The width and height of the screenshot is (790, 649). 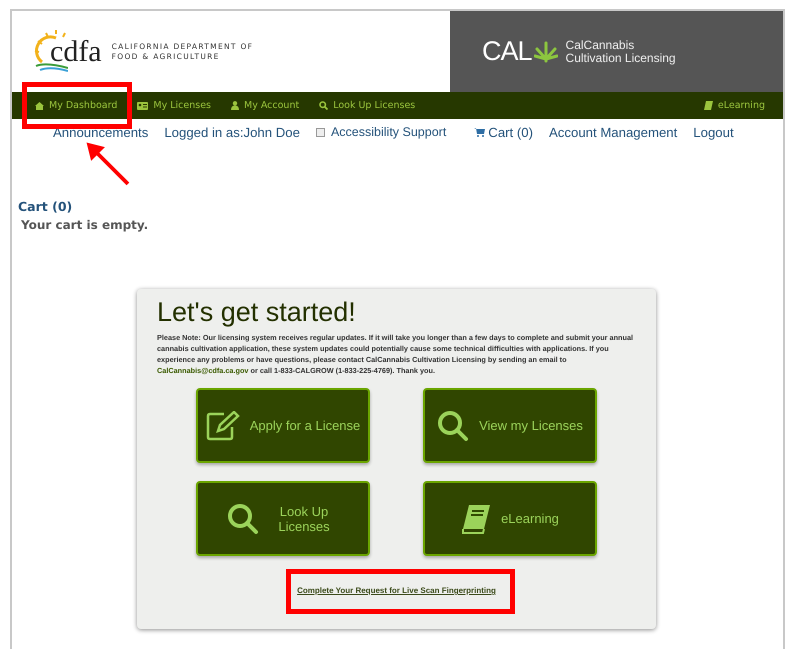 What do you see at coordinates (85, 225) in the screenshot?
I see `cart-message: Your cart is empty.` at bounding box center [85, 225].